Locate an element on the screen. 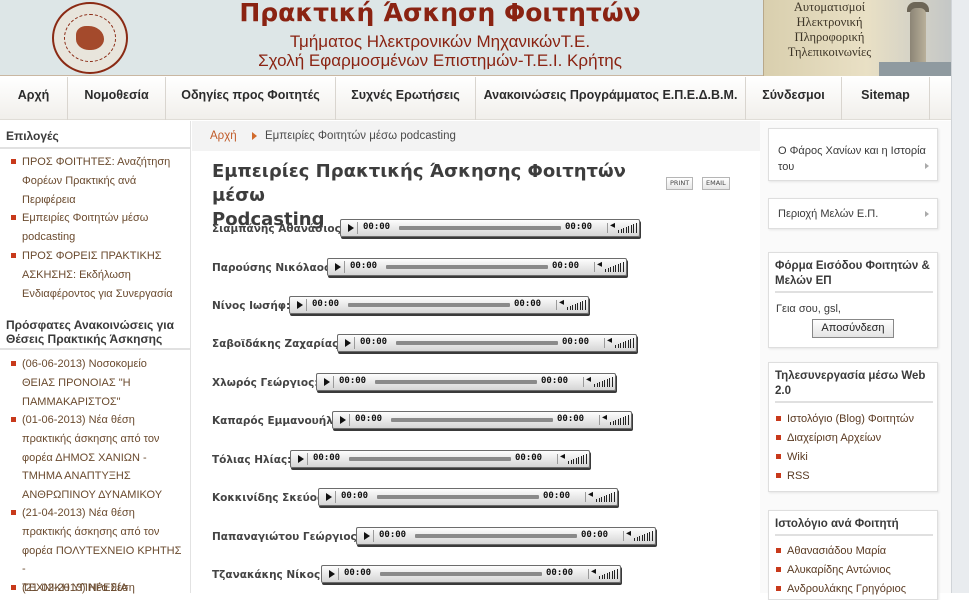 Image resolution: width=969 pixels, height=600 pixels. student-blog-link: Αθανασιάδου Μαρία is located at coordinates (855, 551).